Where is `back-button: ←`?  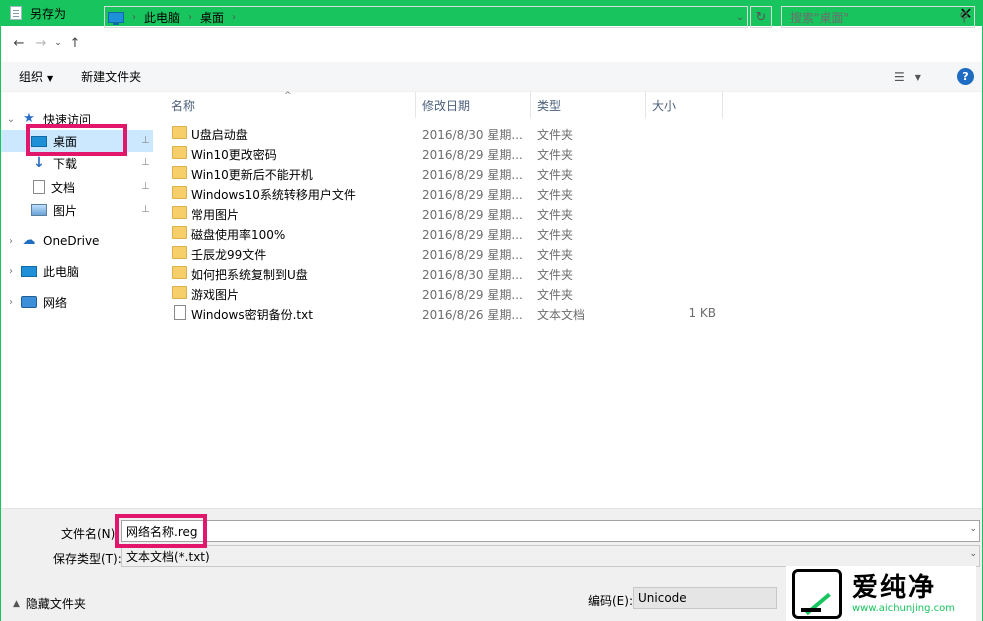 back-button: ← is located at coordinates (19, 43).